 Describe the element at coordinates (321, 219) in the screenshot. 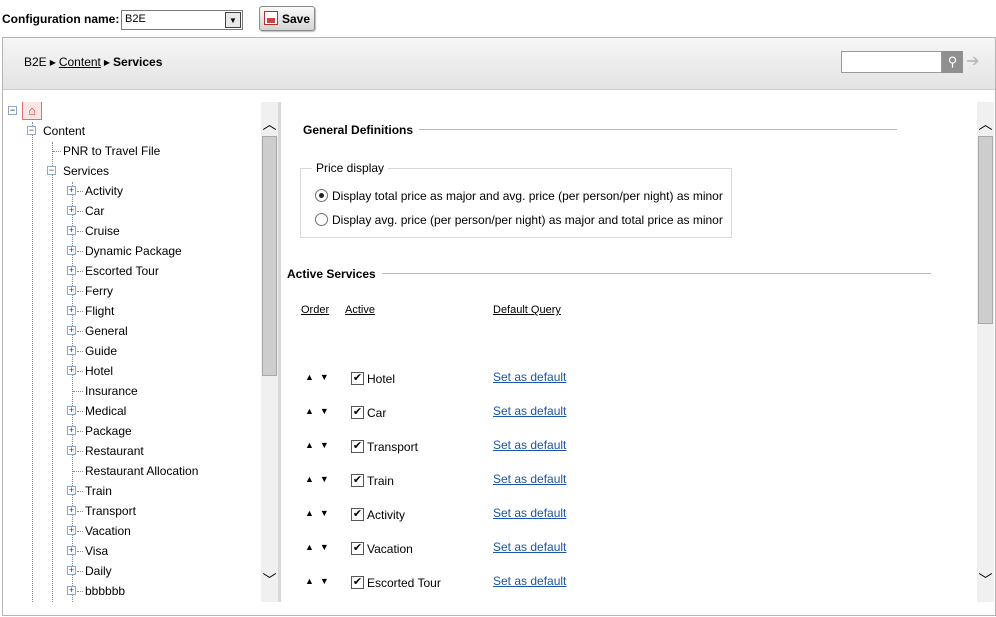

I see `radio-unselected-icon` at that location.